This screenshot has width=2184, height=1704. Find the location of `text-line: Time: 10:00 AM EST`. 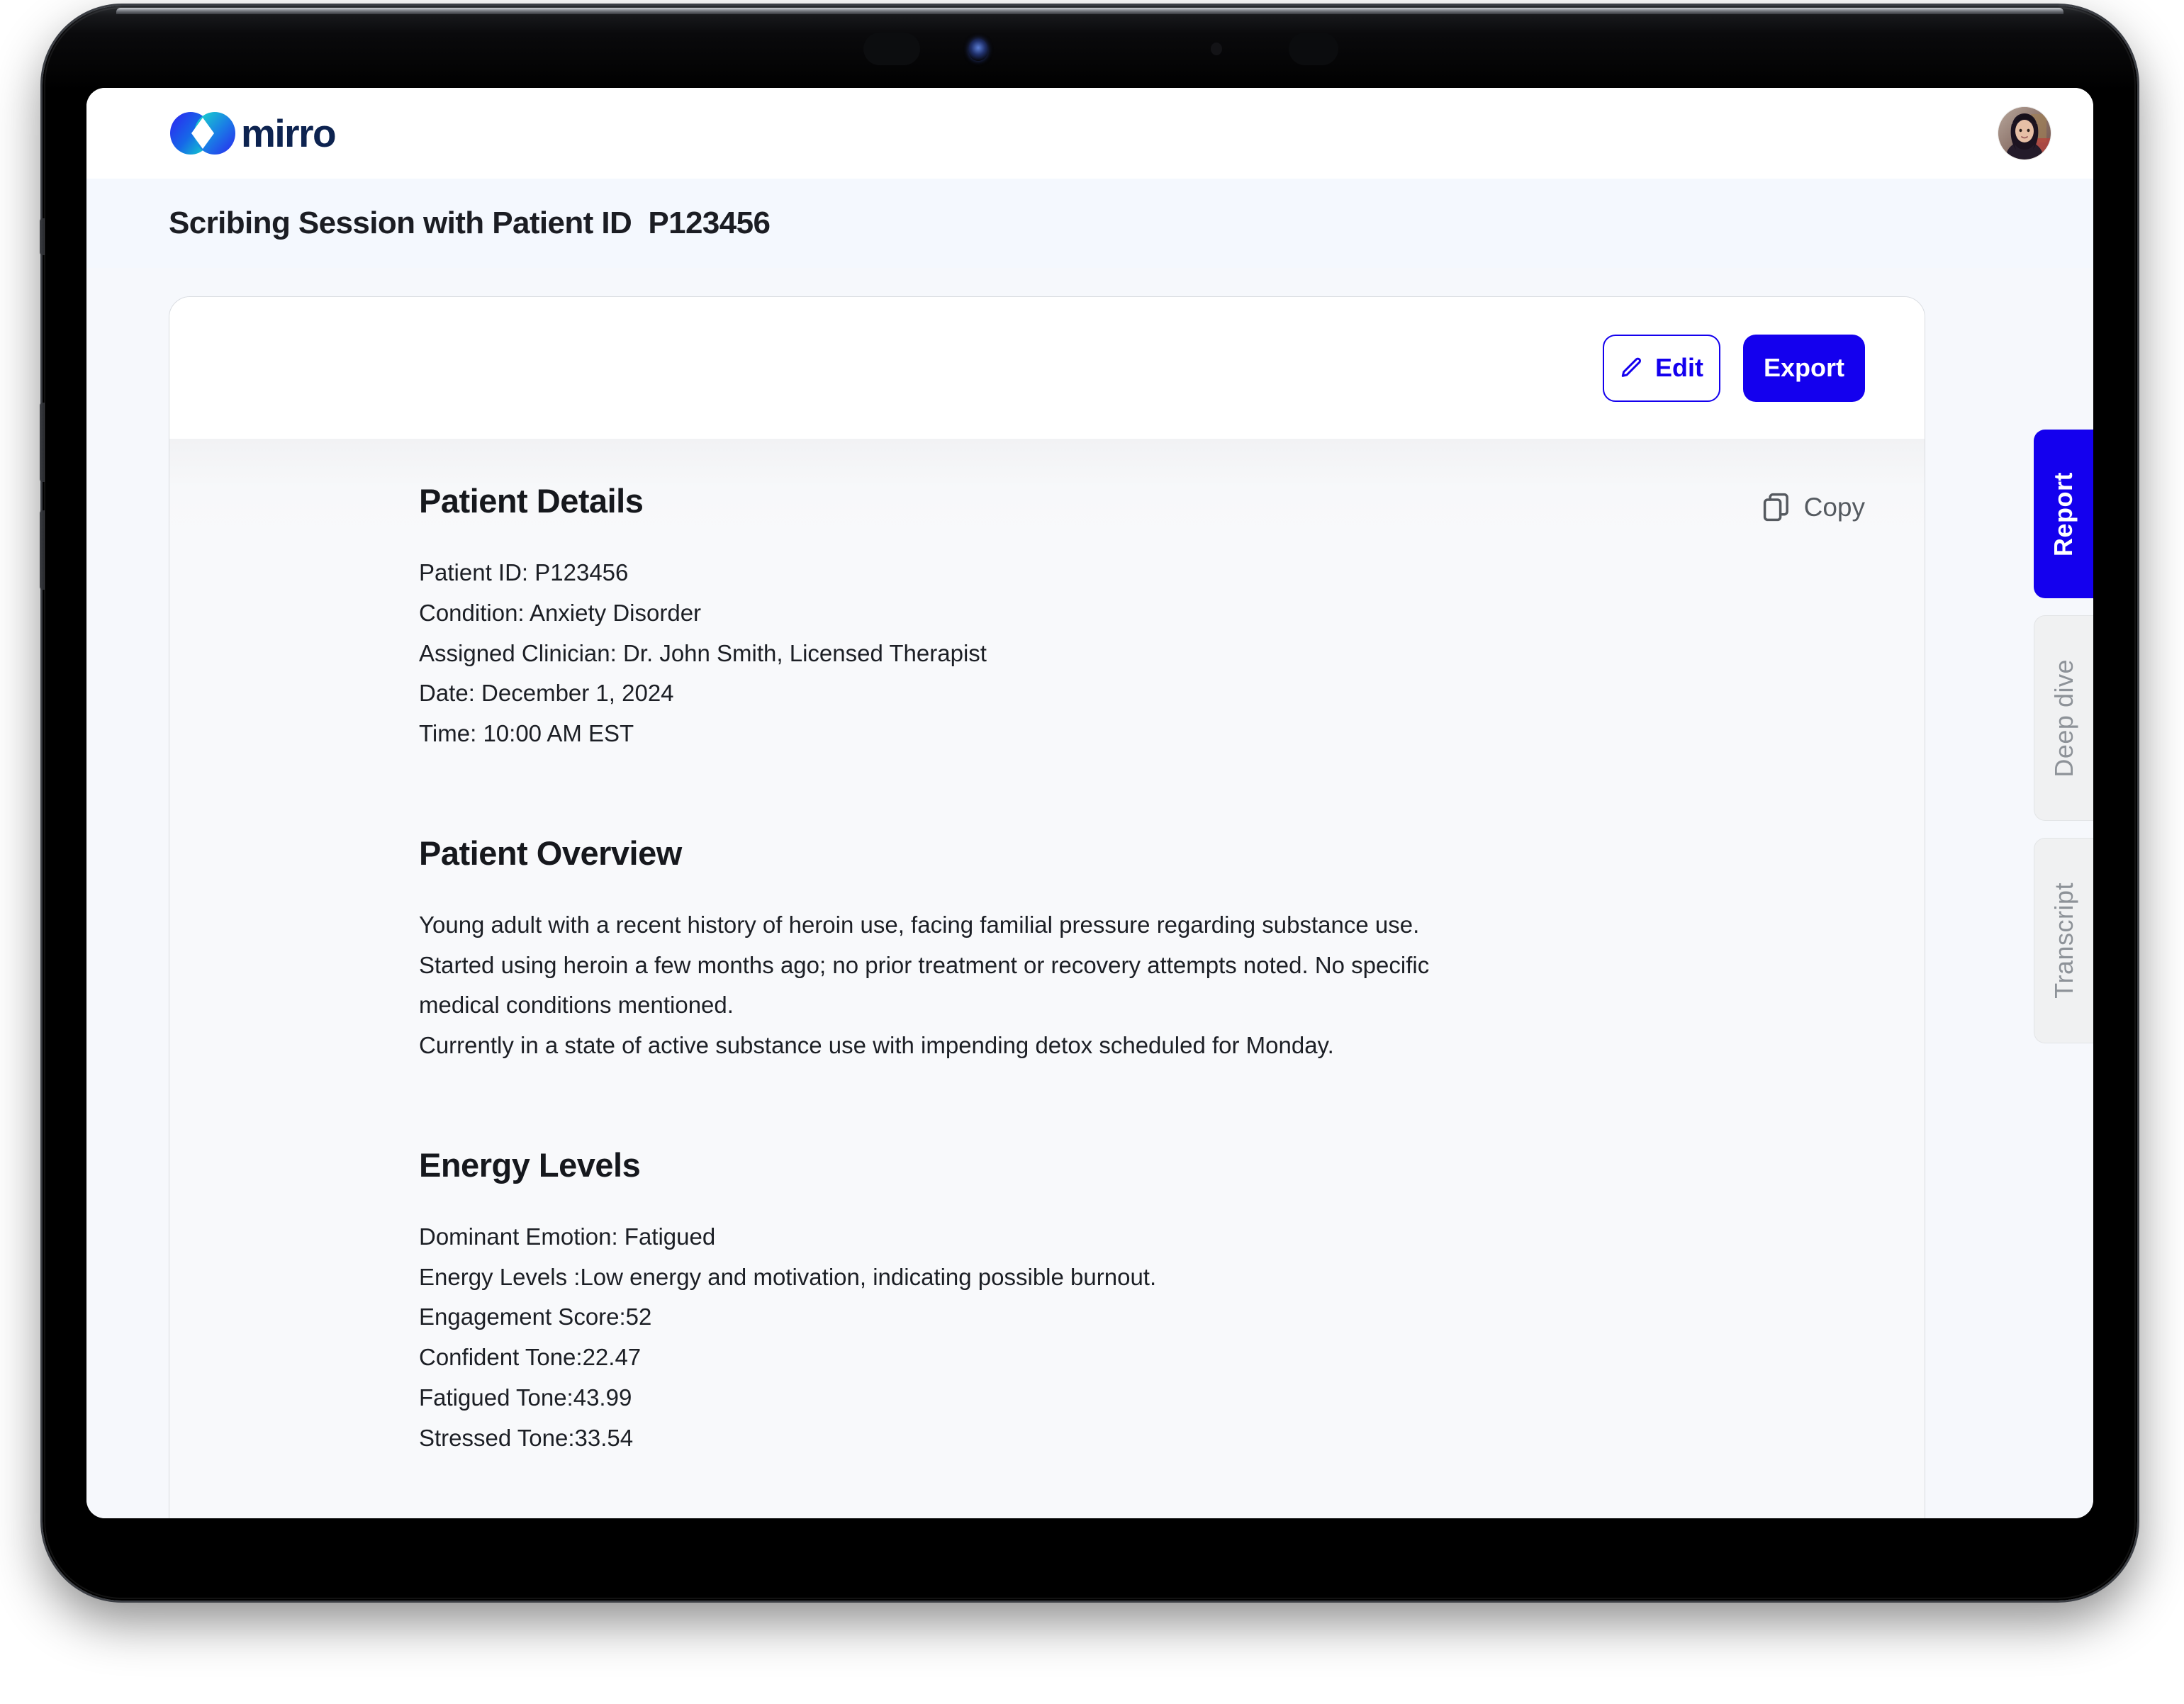

text-line: Time: 10:00 AM EST is located at coordinates (526, 733).